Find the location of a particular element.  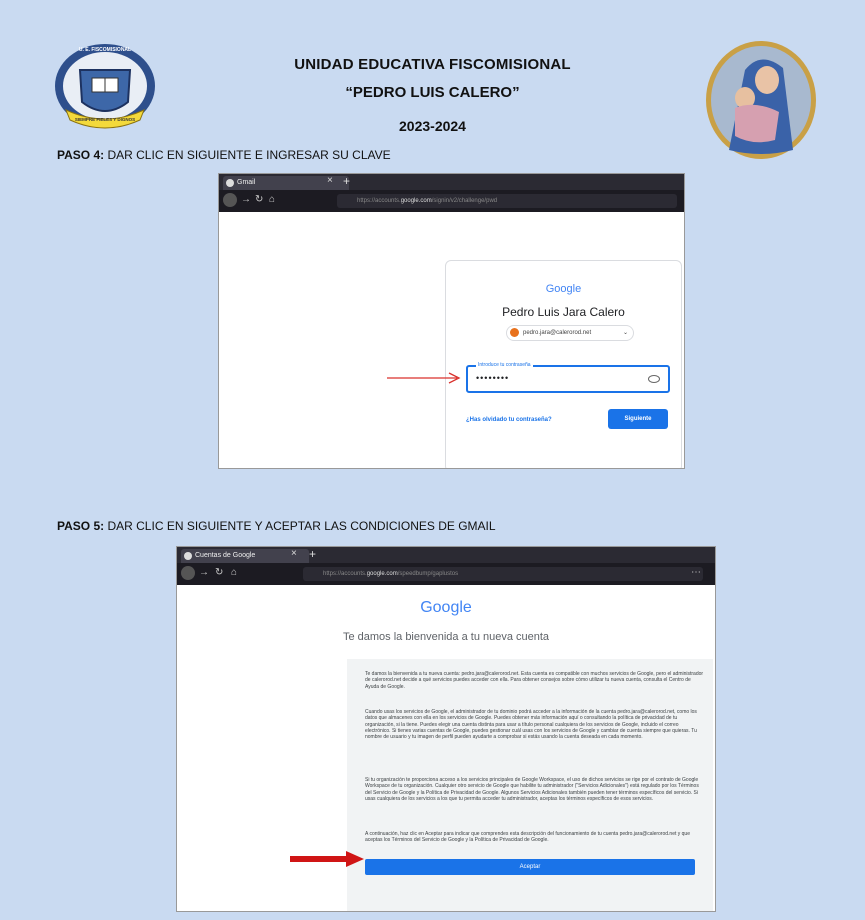

welcome-title: Te damos la bienvenida a tu nueva cuenta is located at coordinates (446, 637).